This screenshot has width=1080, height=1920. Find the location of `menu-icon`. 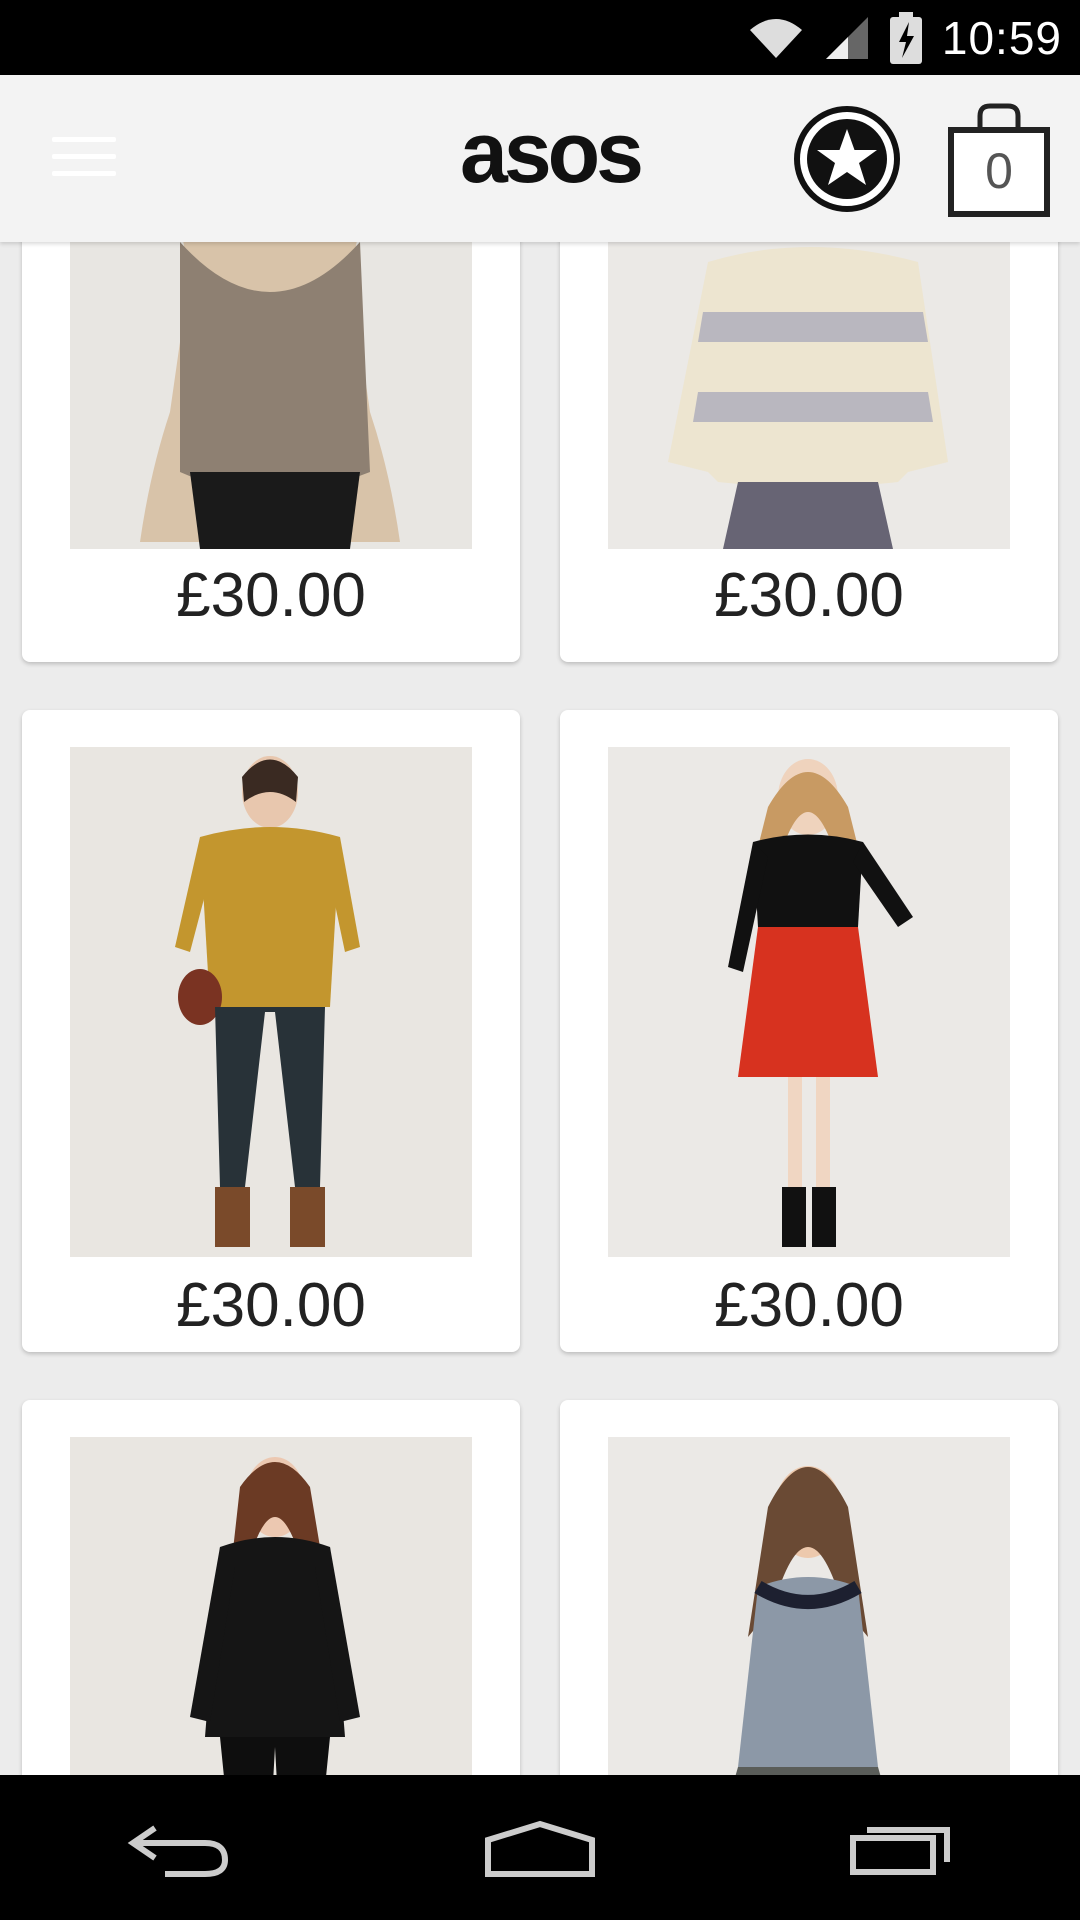

menu-icon is located at coordinates (84, 159).